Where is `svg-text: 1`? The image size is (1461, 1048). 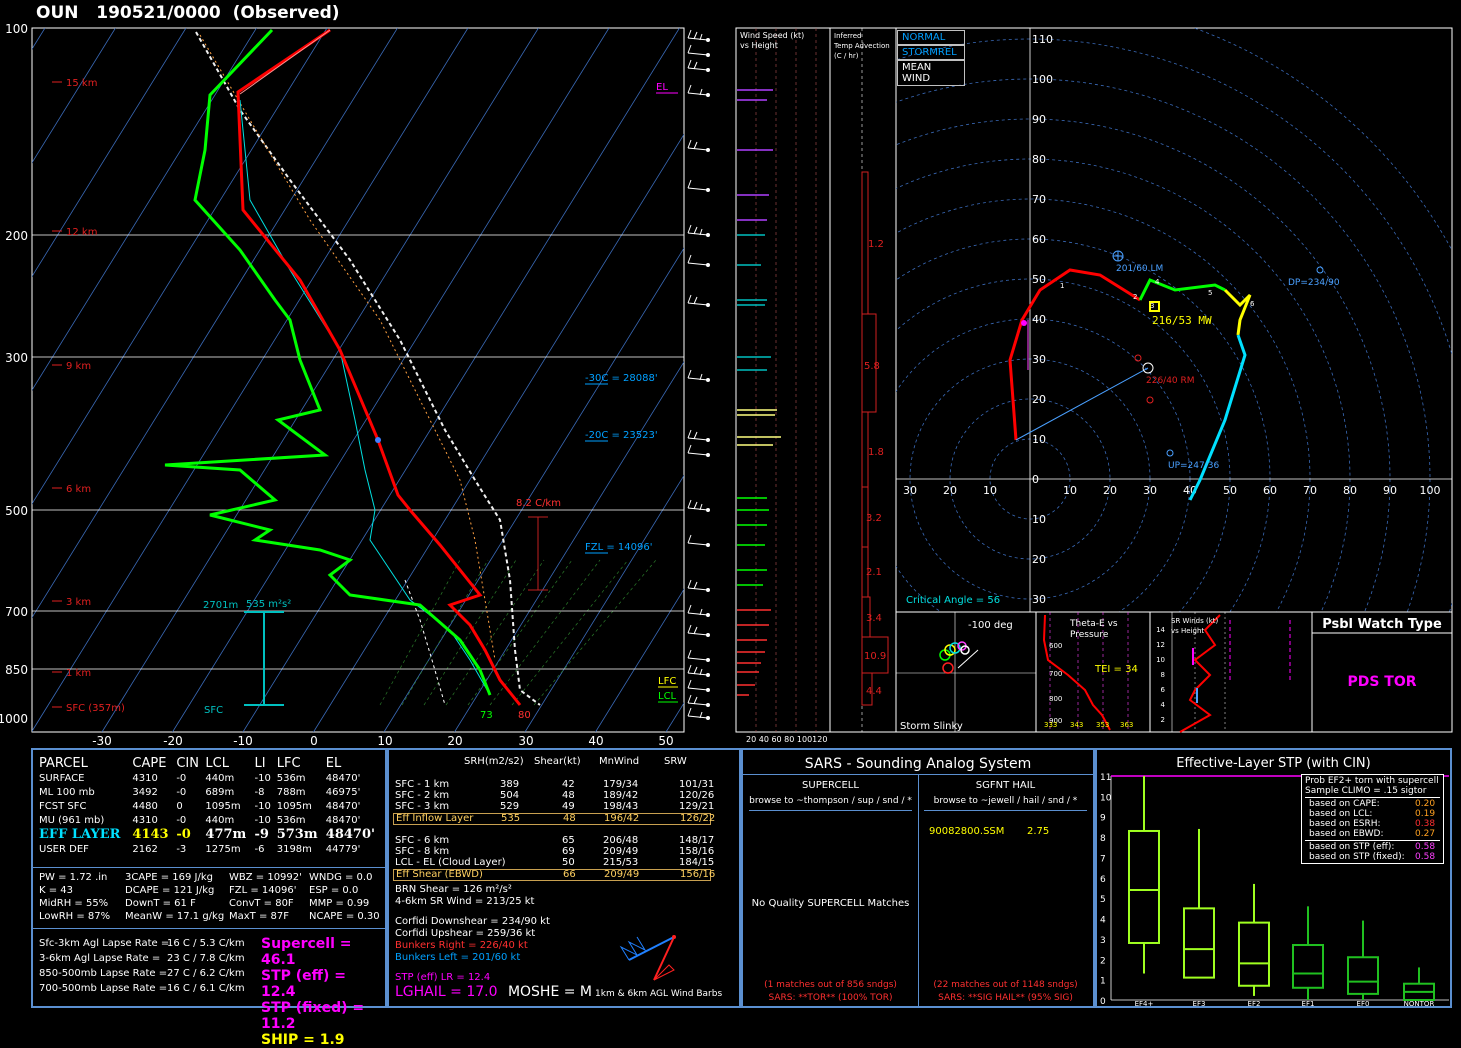 svg-text: 1 is located at coordinates (1062, 286).